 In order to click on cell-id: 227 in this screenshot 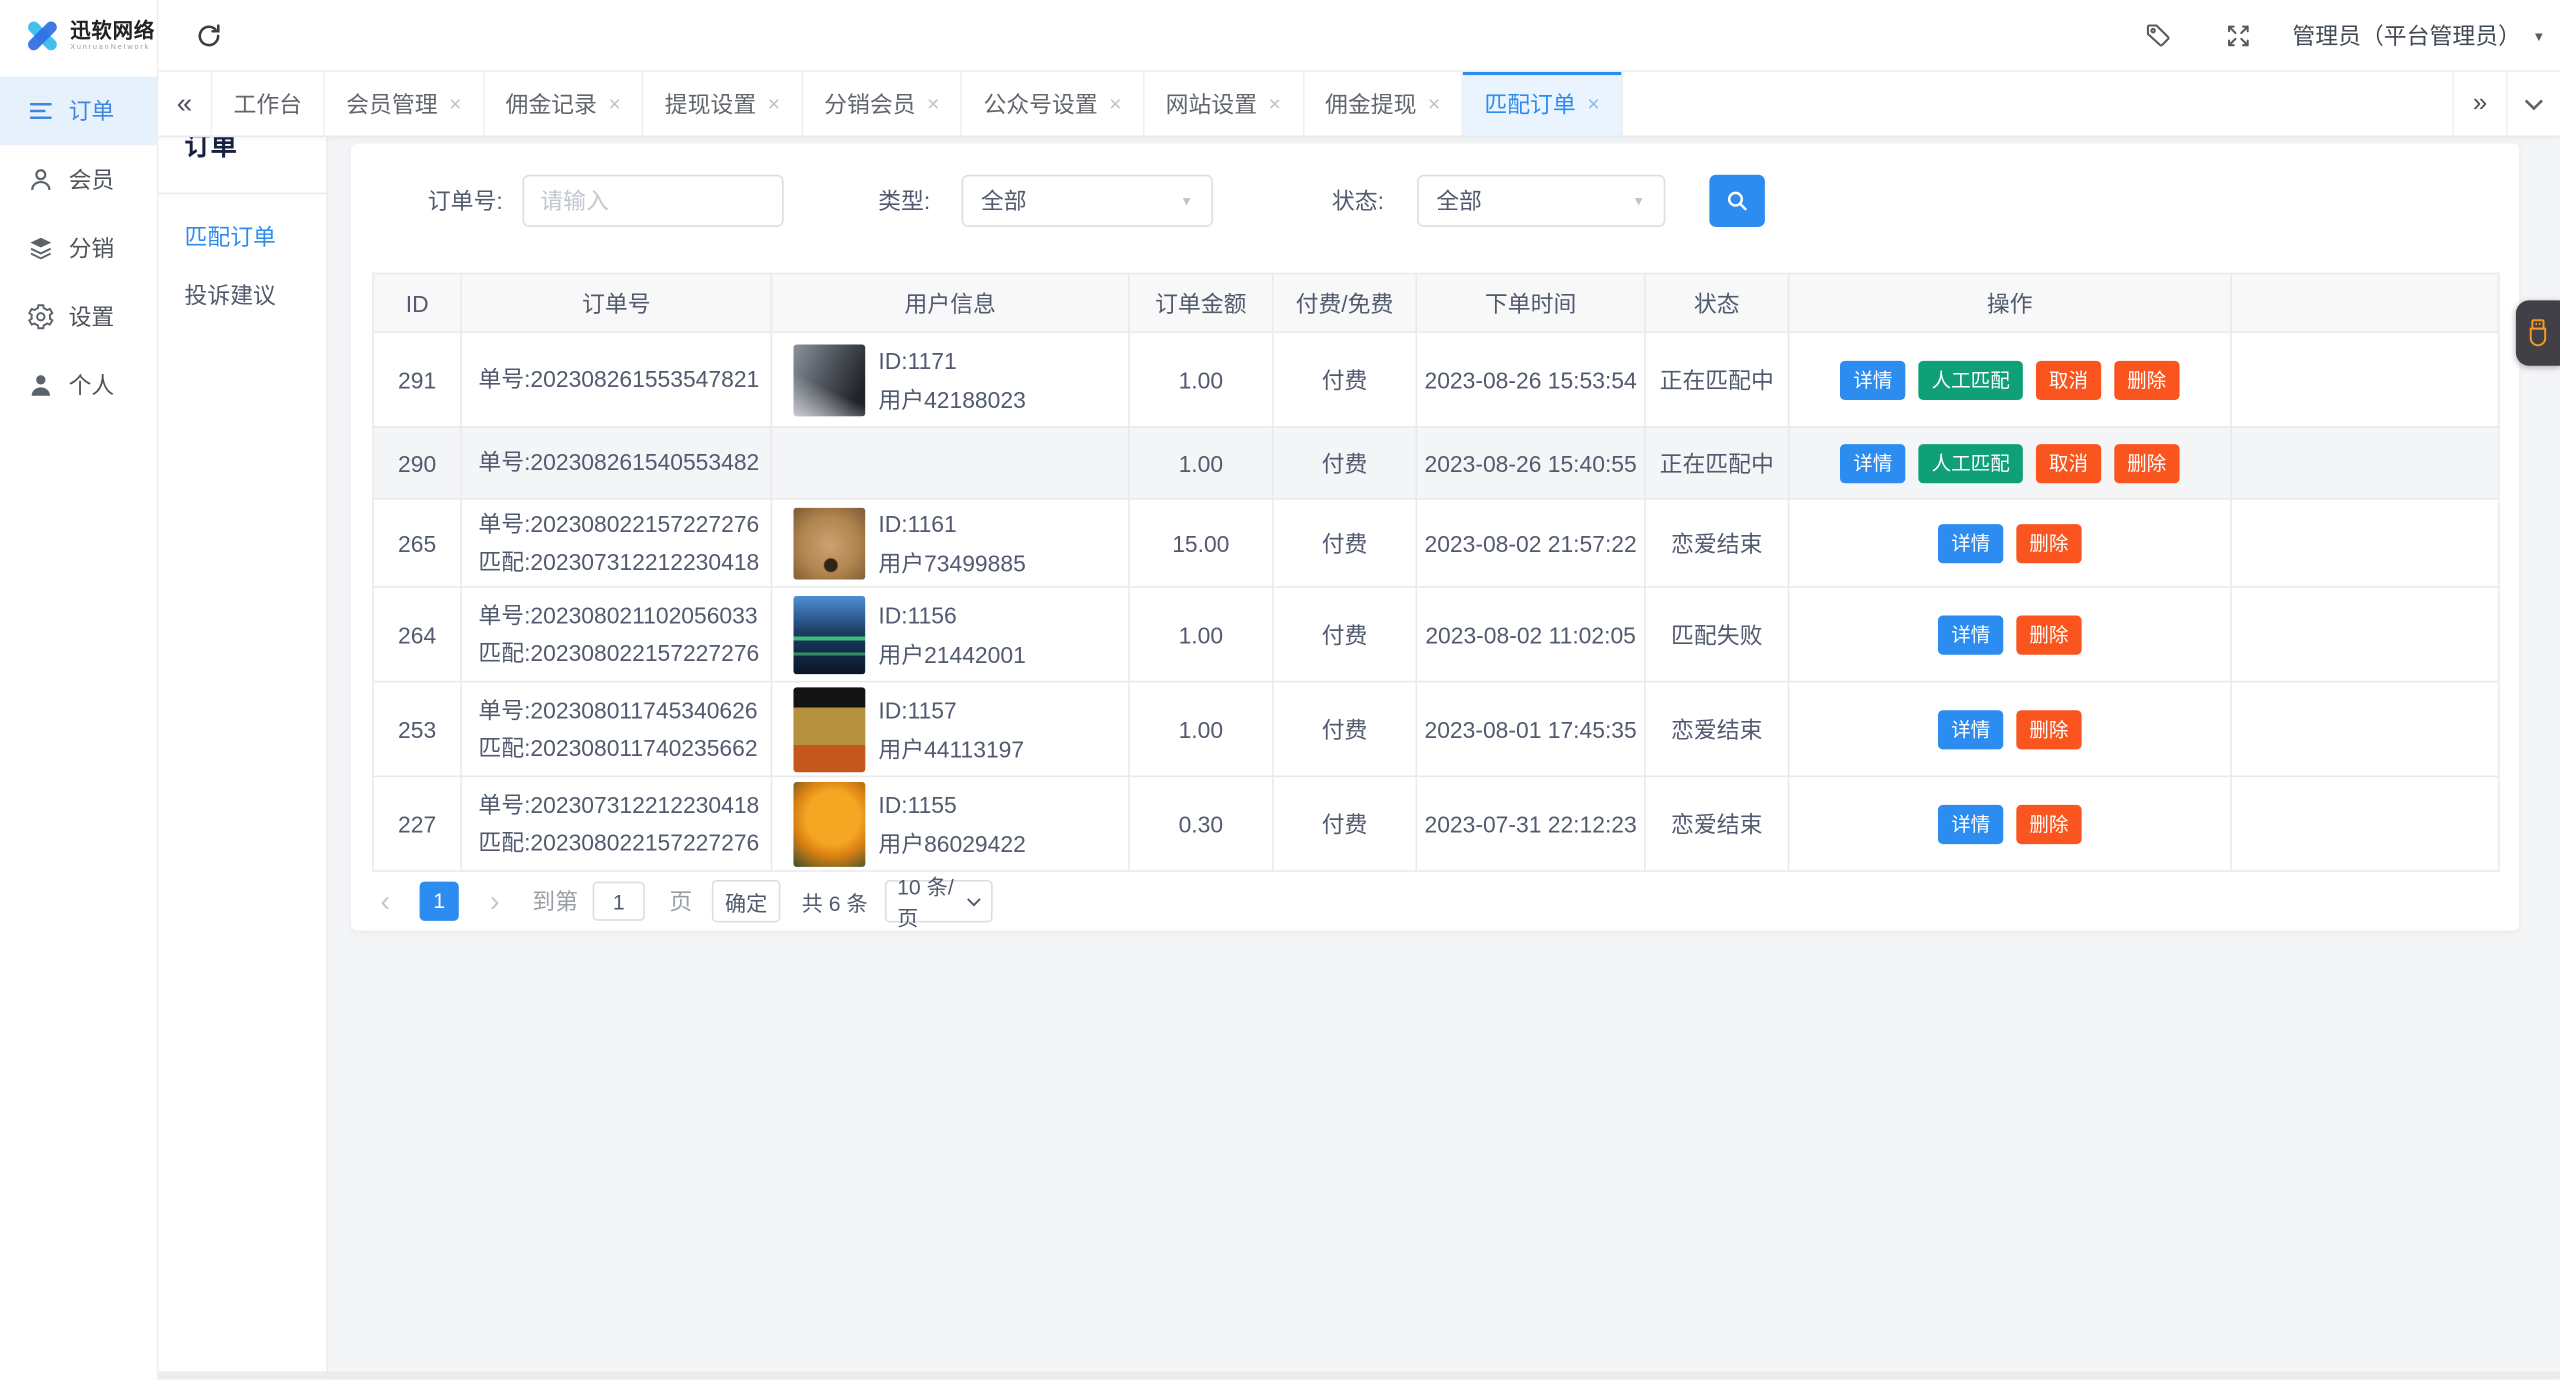, I will do `click(417, 823)`.